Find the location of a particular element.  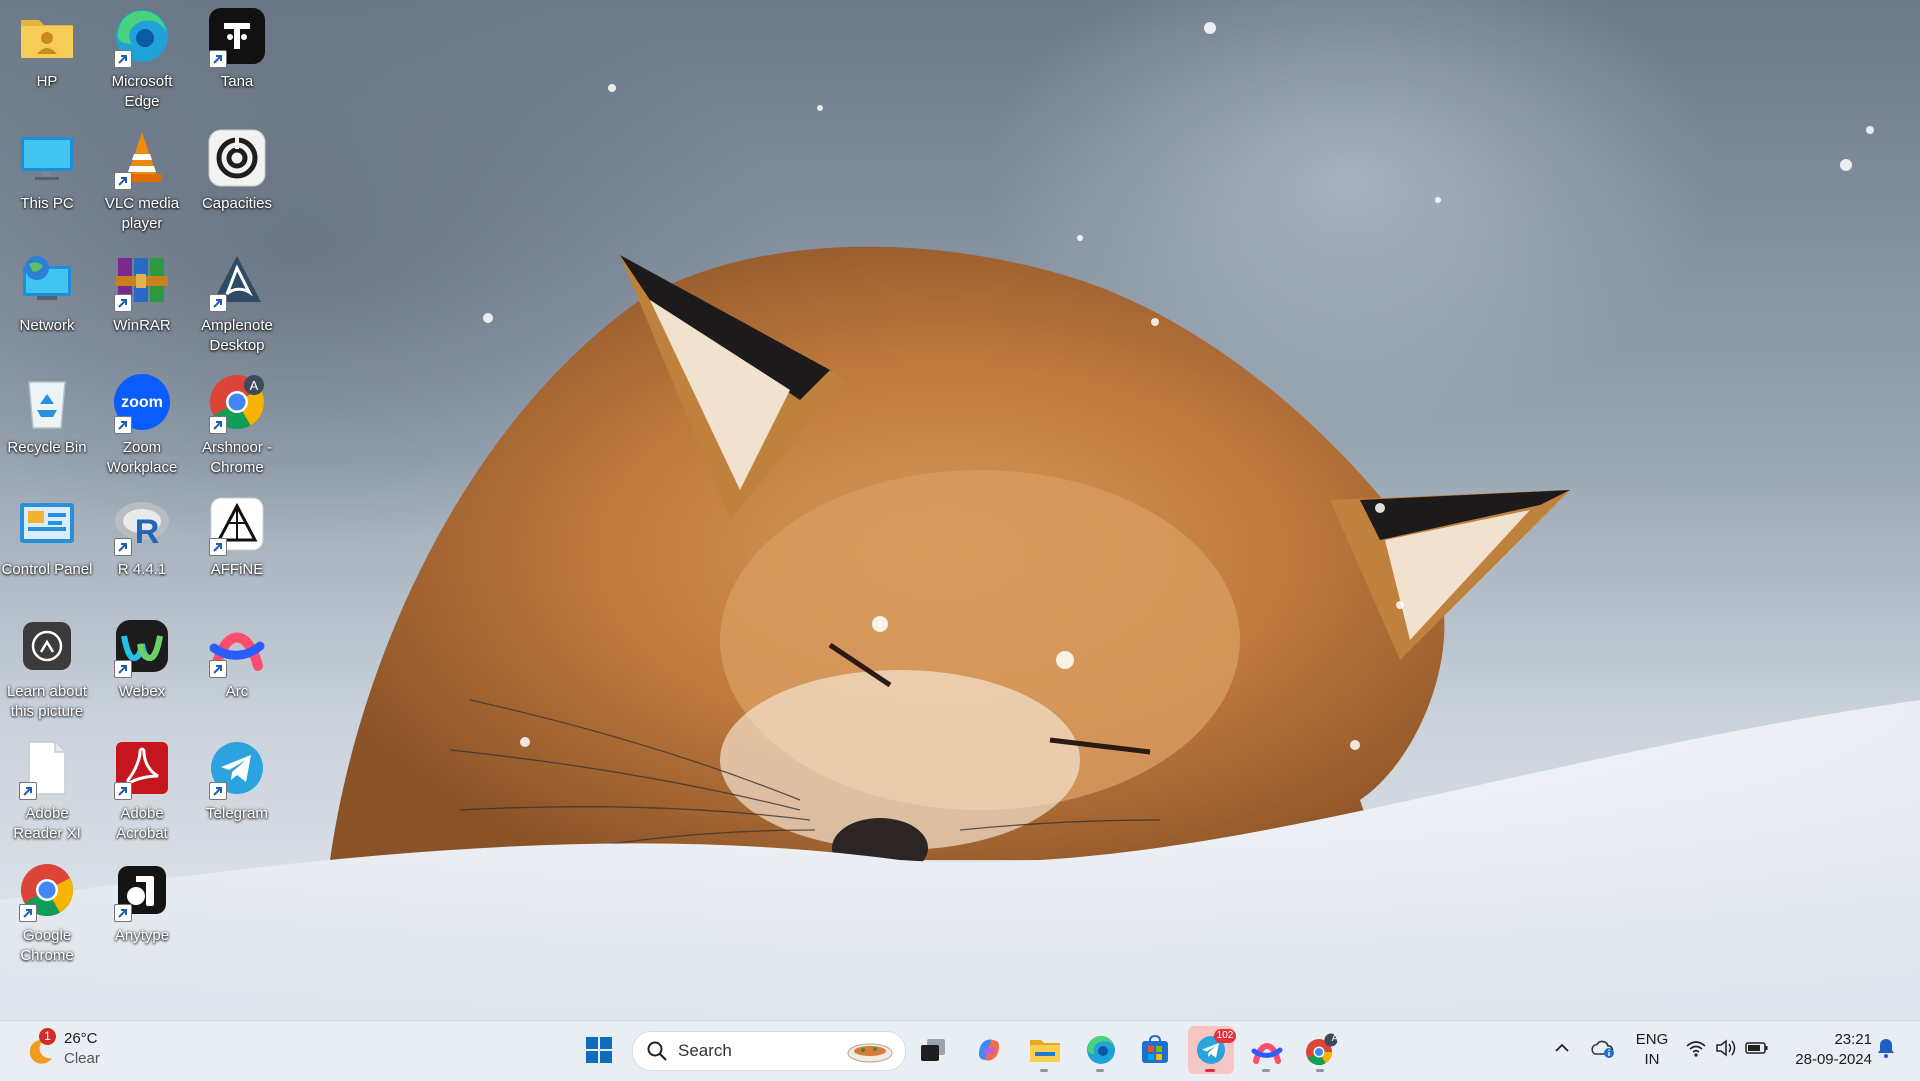

desktop-icon-webex: Webex is located at coordinates (142, 668).